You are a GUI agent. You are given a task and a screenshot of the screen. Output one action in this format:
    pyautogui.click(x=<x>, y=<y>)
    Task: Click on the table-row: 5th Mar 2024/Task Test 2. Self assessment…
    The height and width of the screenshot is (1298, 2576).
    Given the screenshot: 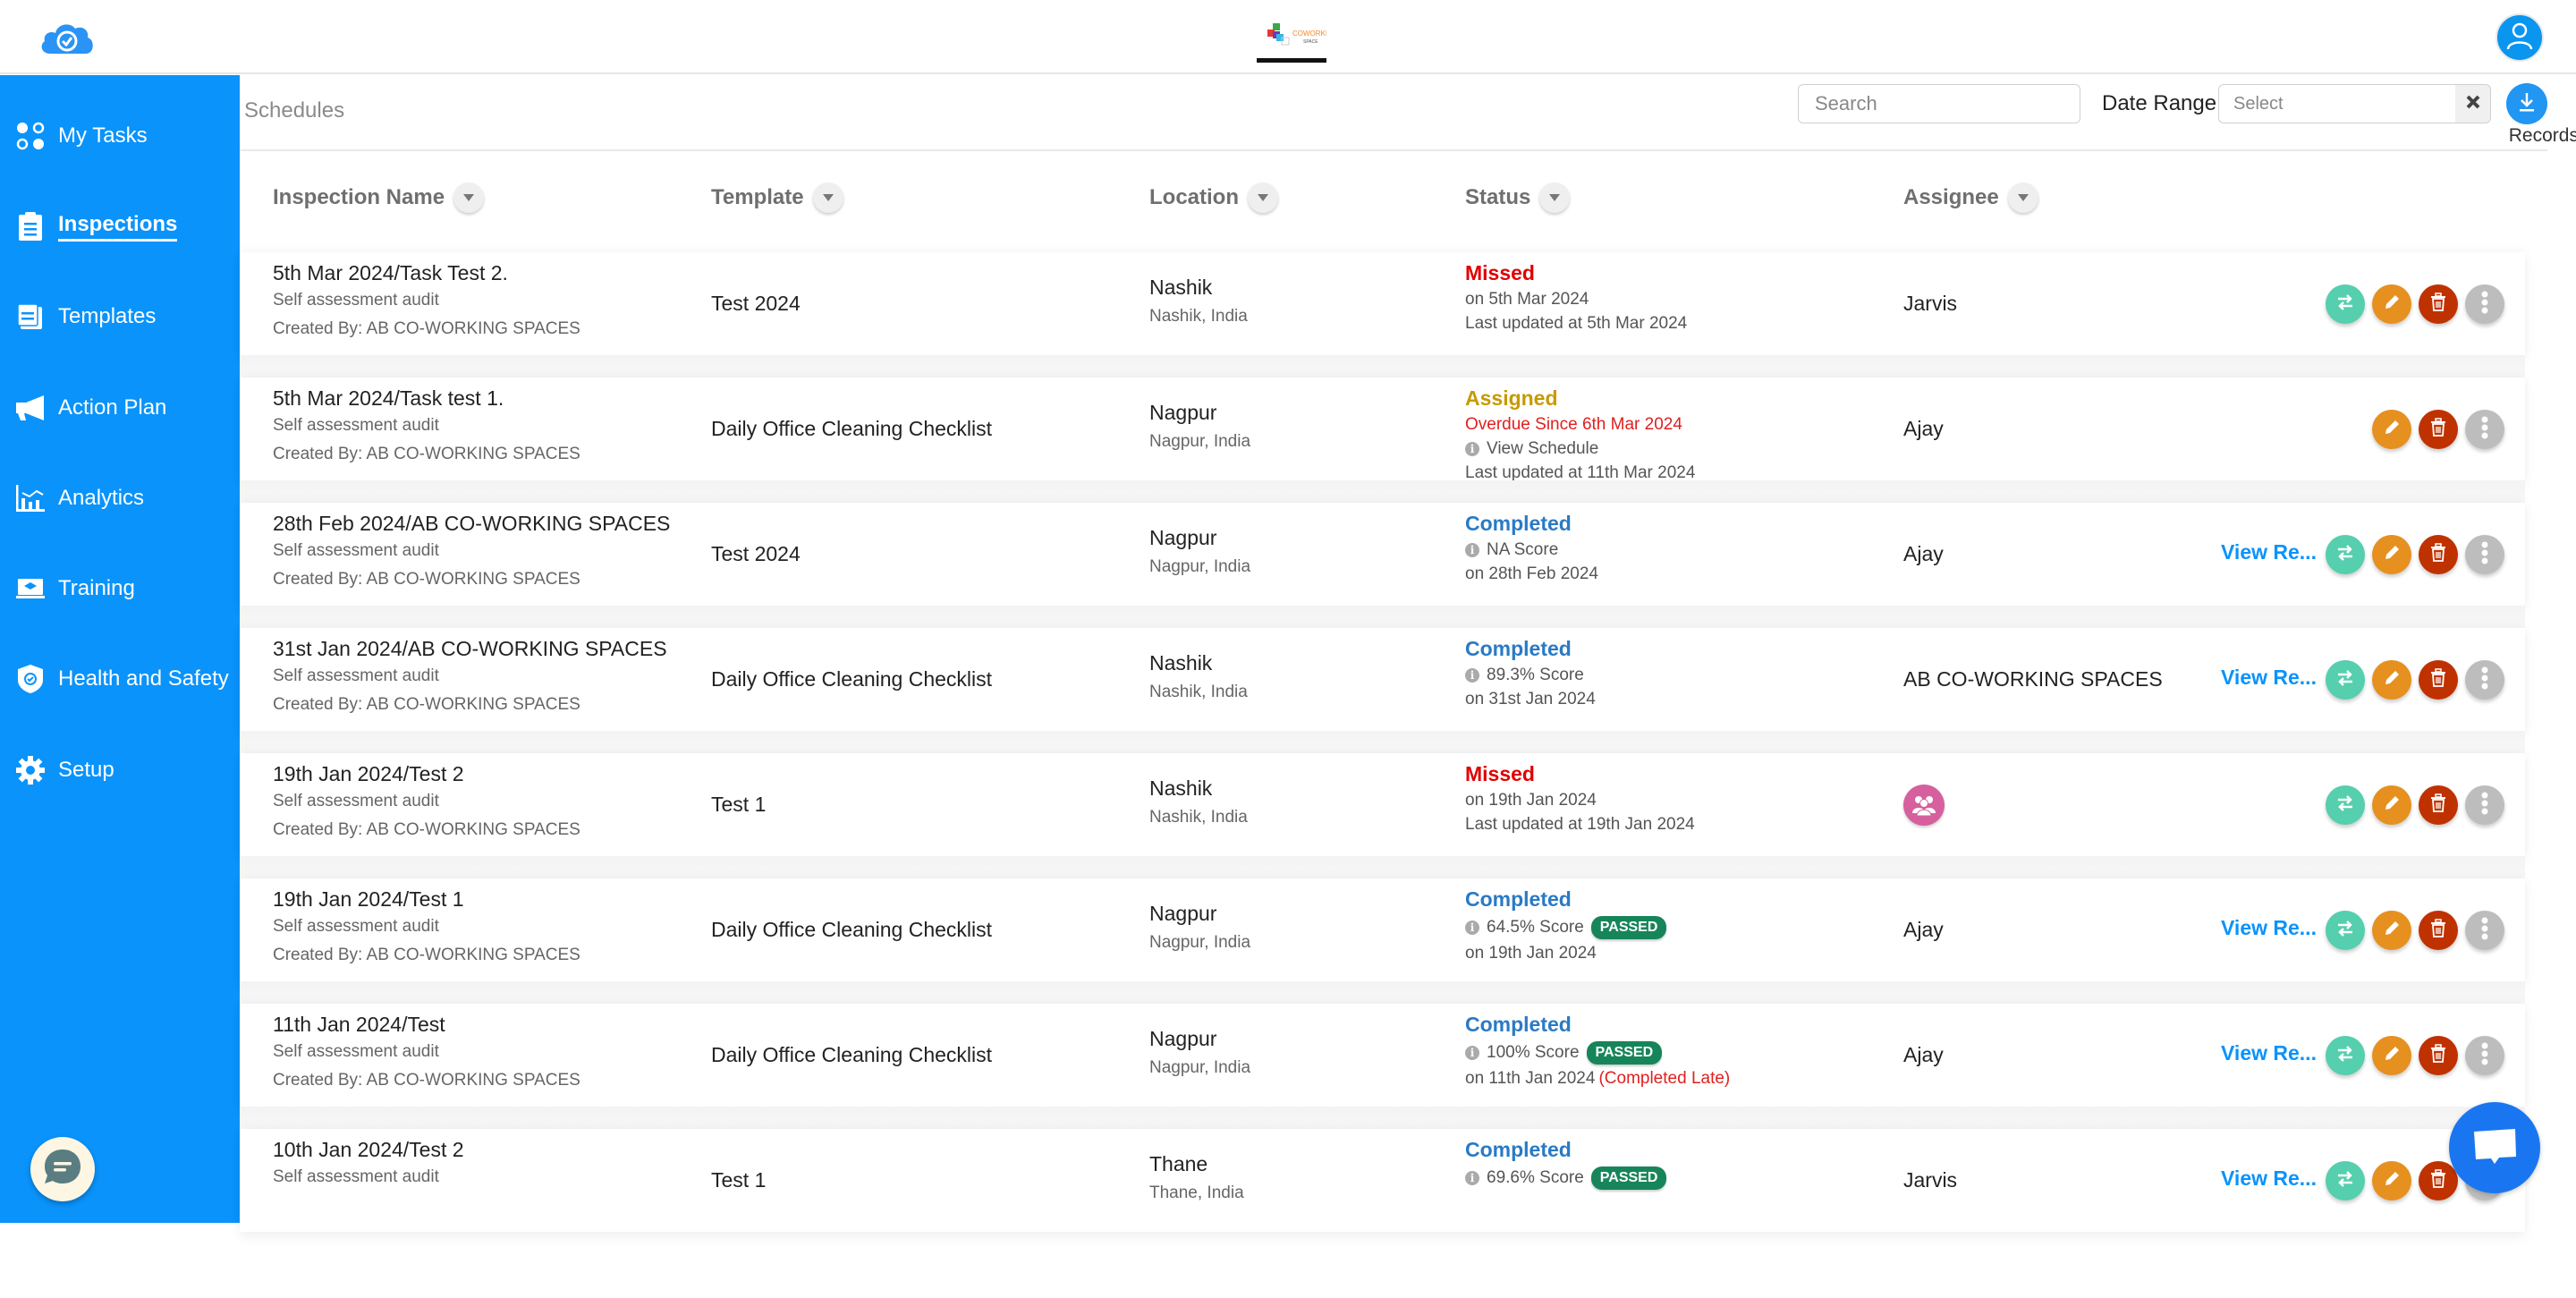 What is the action you would take?
    pyautogui.click(x=1382, y=303)
    